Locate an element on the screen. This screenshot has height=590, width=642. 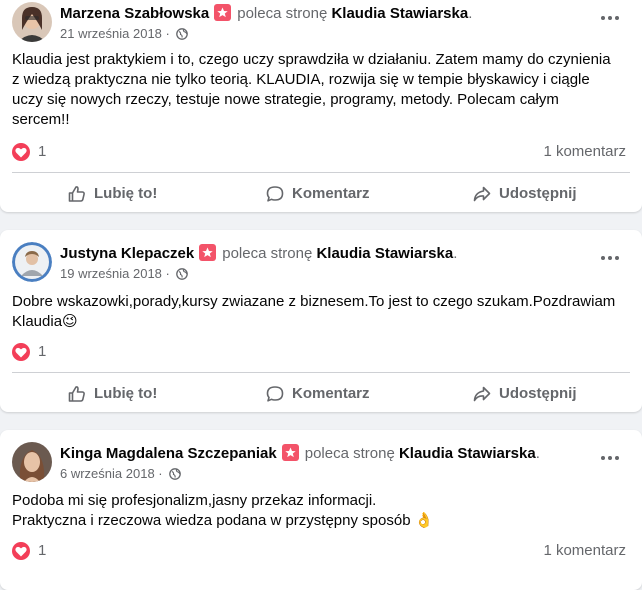
post-meta: 21 września 2018 · is located at coordinates (124, 34).